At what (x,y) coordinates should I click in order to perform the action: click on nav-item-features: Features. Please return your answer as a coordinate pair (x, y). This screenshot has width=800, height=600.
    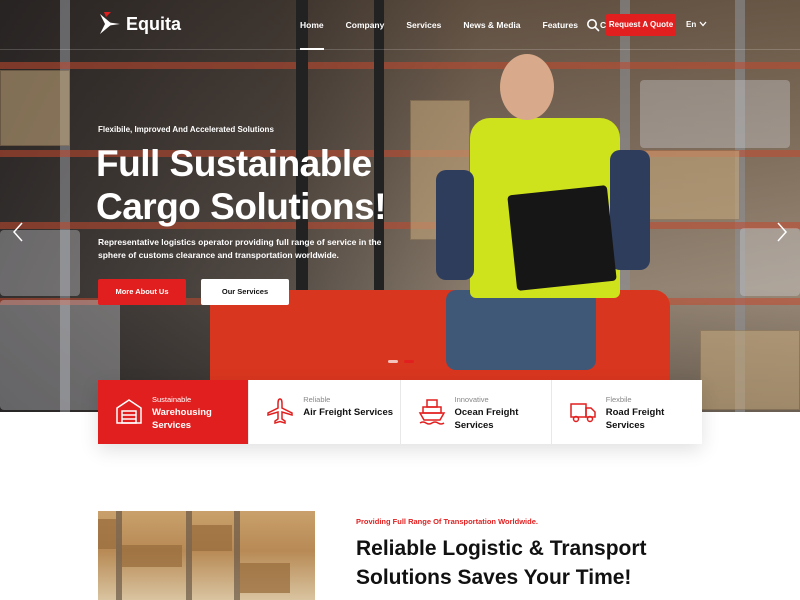
    Looking at the image, I should click on (560, 25).